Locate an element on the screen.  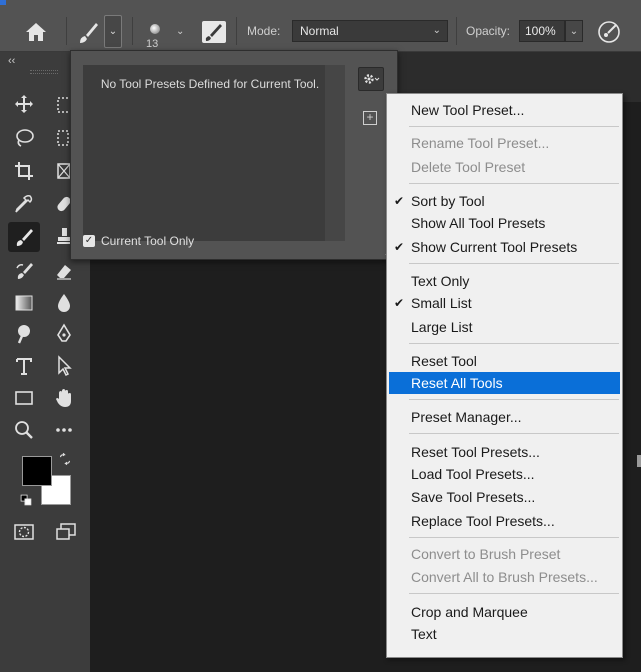
menu-item-small-list: ✔ Small List is located at coordinates (504, 303).